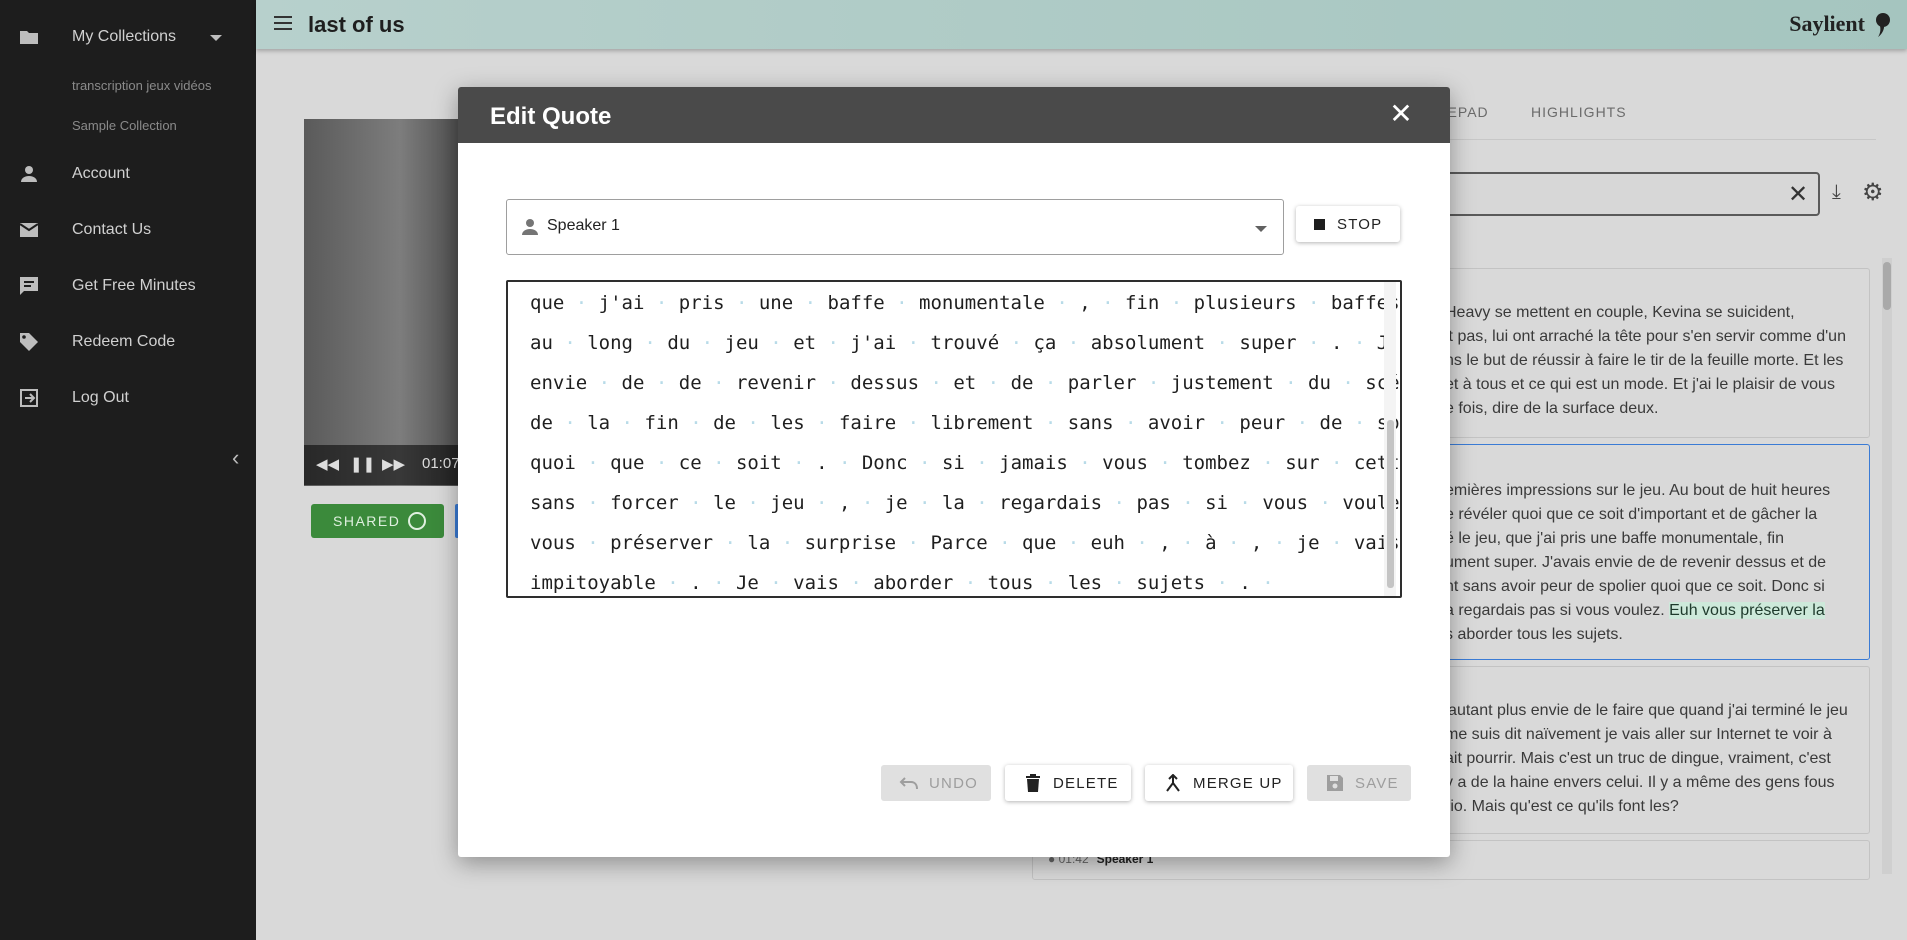  I want to click on sidebar-item-redeem: Redeem Code, so click(128, 342).